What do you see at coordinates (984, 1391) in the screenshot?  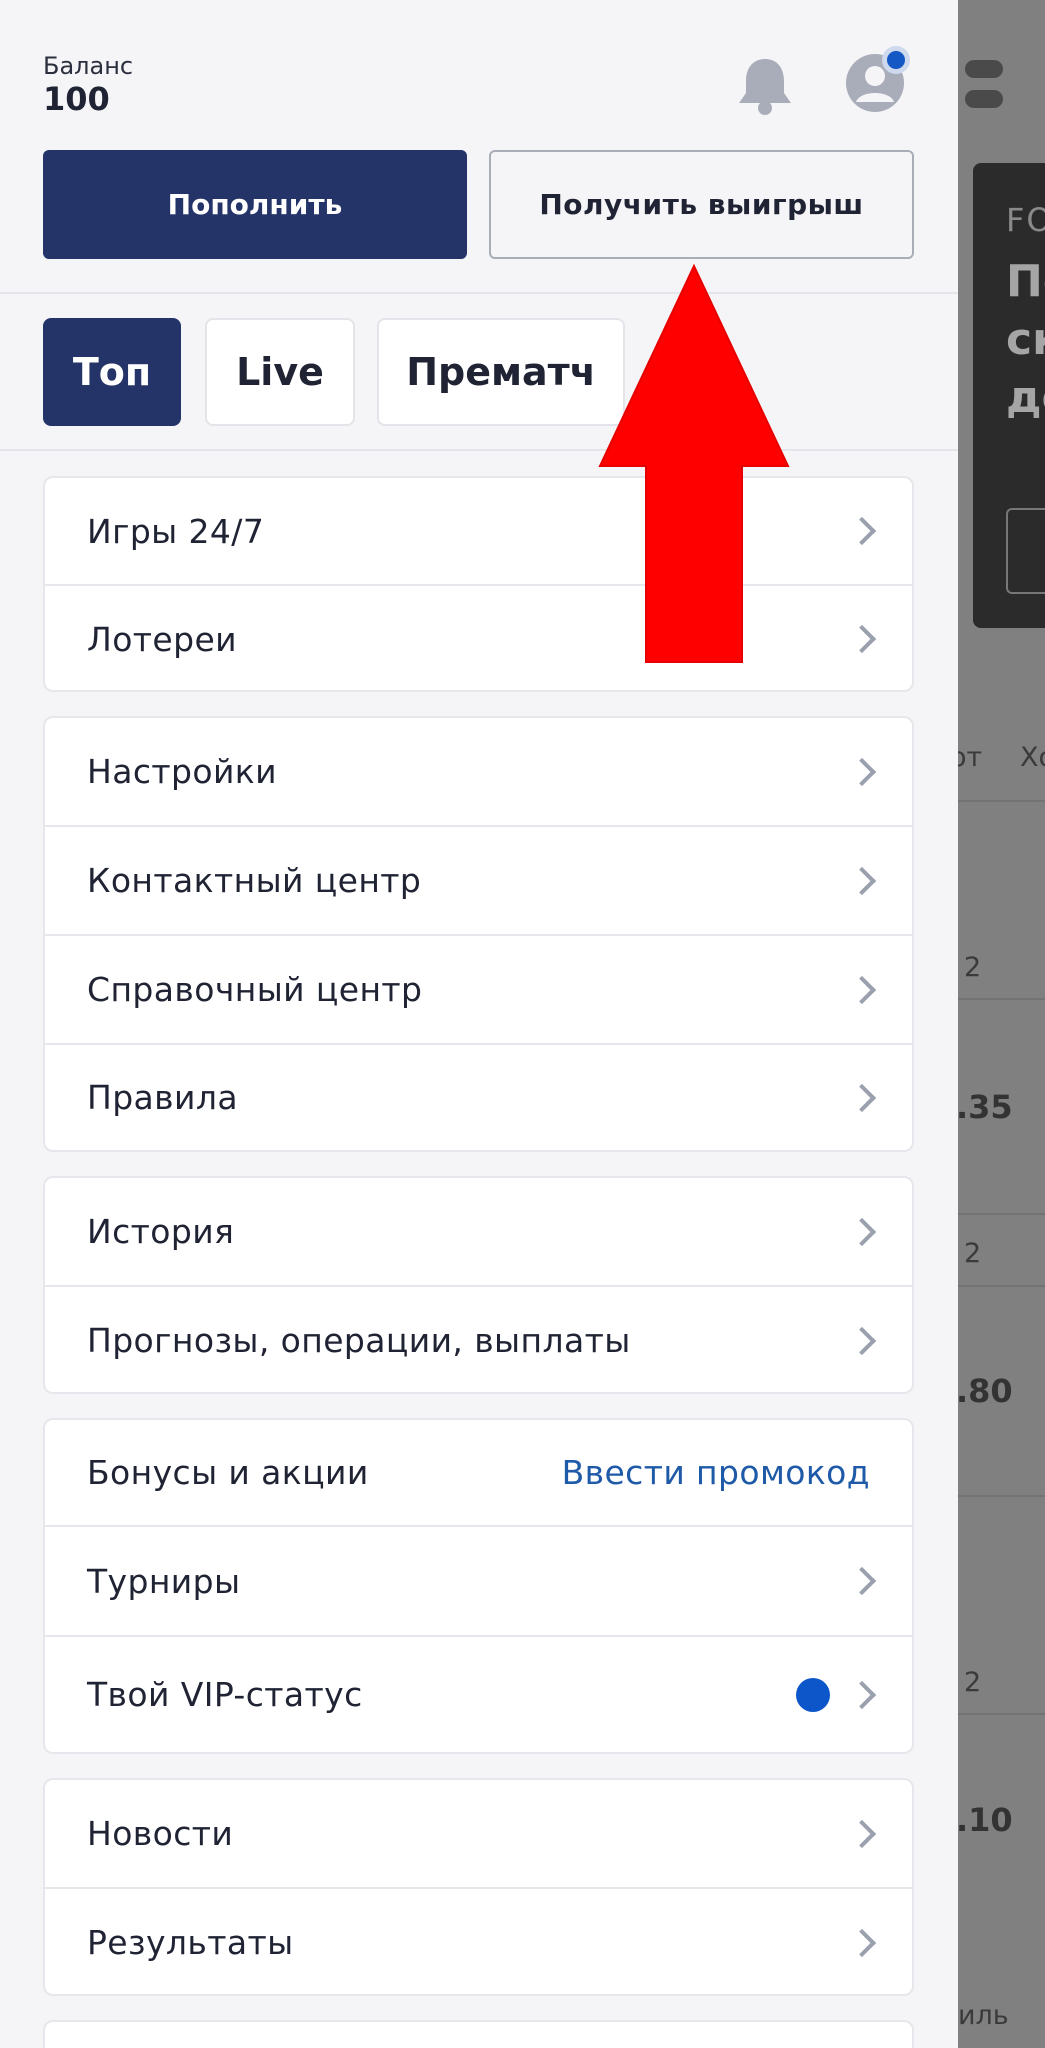 I see `bg-odds-value: .80` at bounding box center [984, 1391].